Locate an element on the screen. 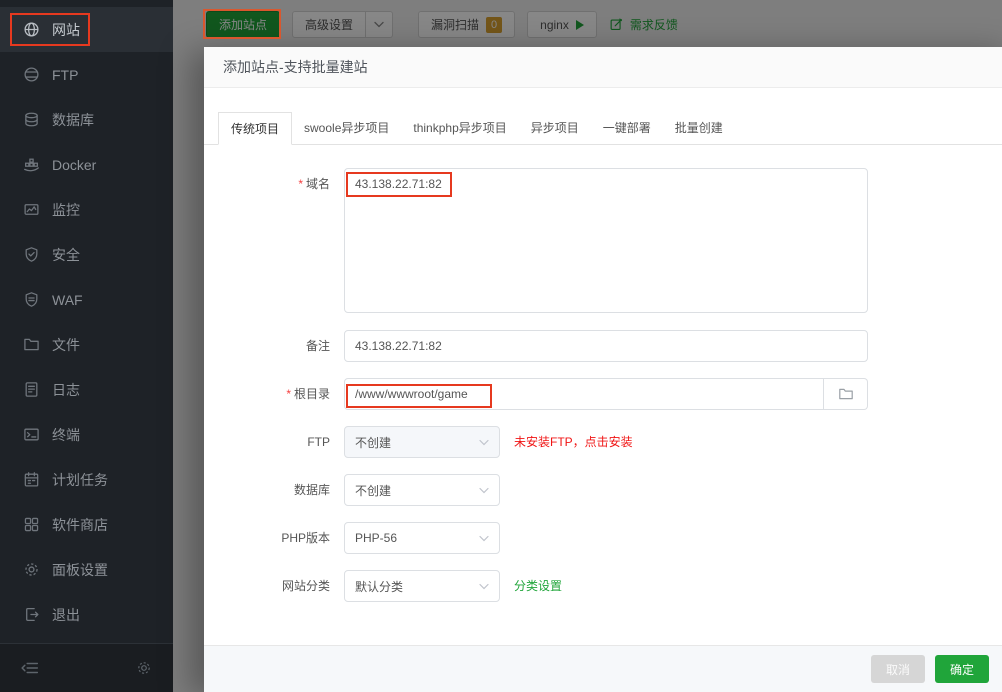 The width and height of the screenshot is (1002, 692). database-icon is located at coordinates (31, 119).